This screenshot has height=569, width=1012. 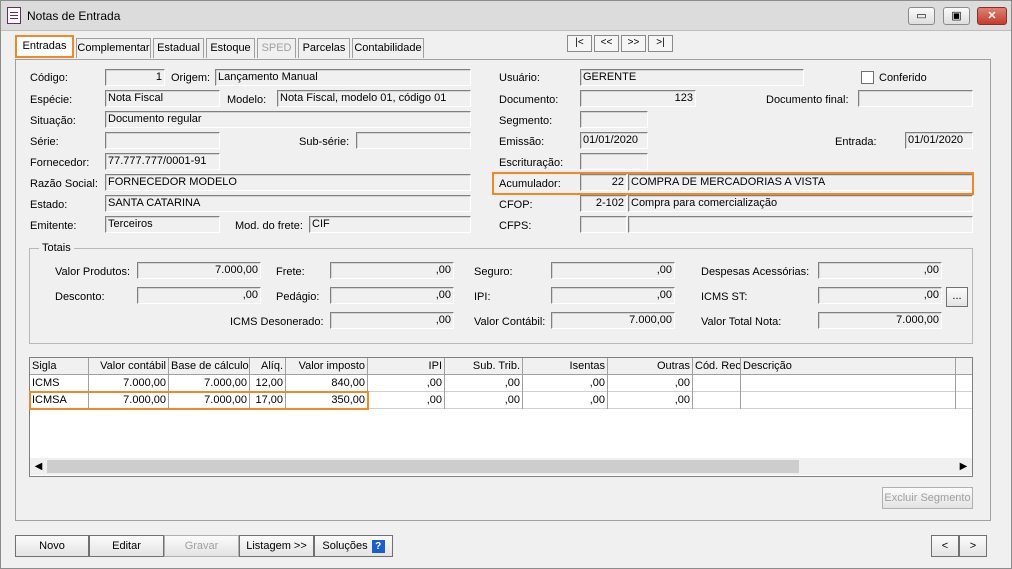 I want to click on especie-label: Espécie:, so click(x=51, y=100).